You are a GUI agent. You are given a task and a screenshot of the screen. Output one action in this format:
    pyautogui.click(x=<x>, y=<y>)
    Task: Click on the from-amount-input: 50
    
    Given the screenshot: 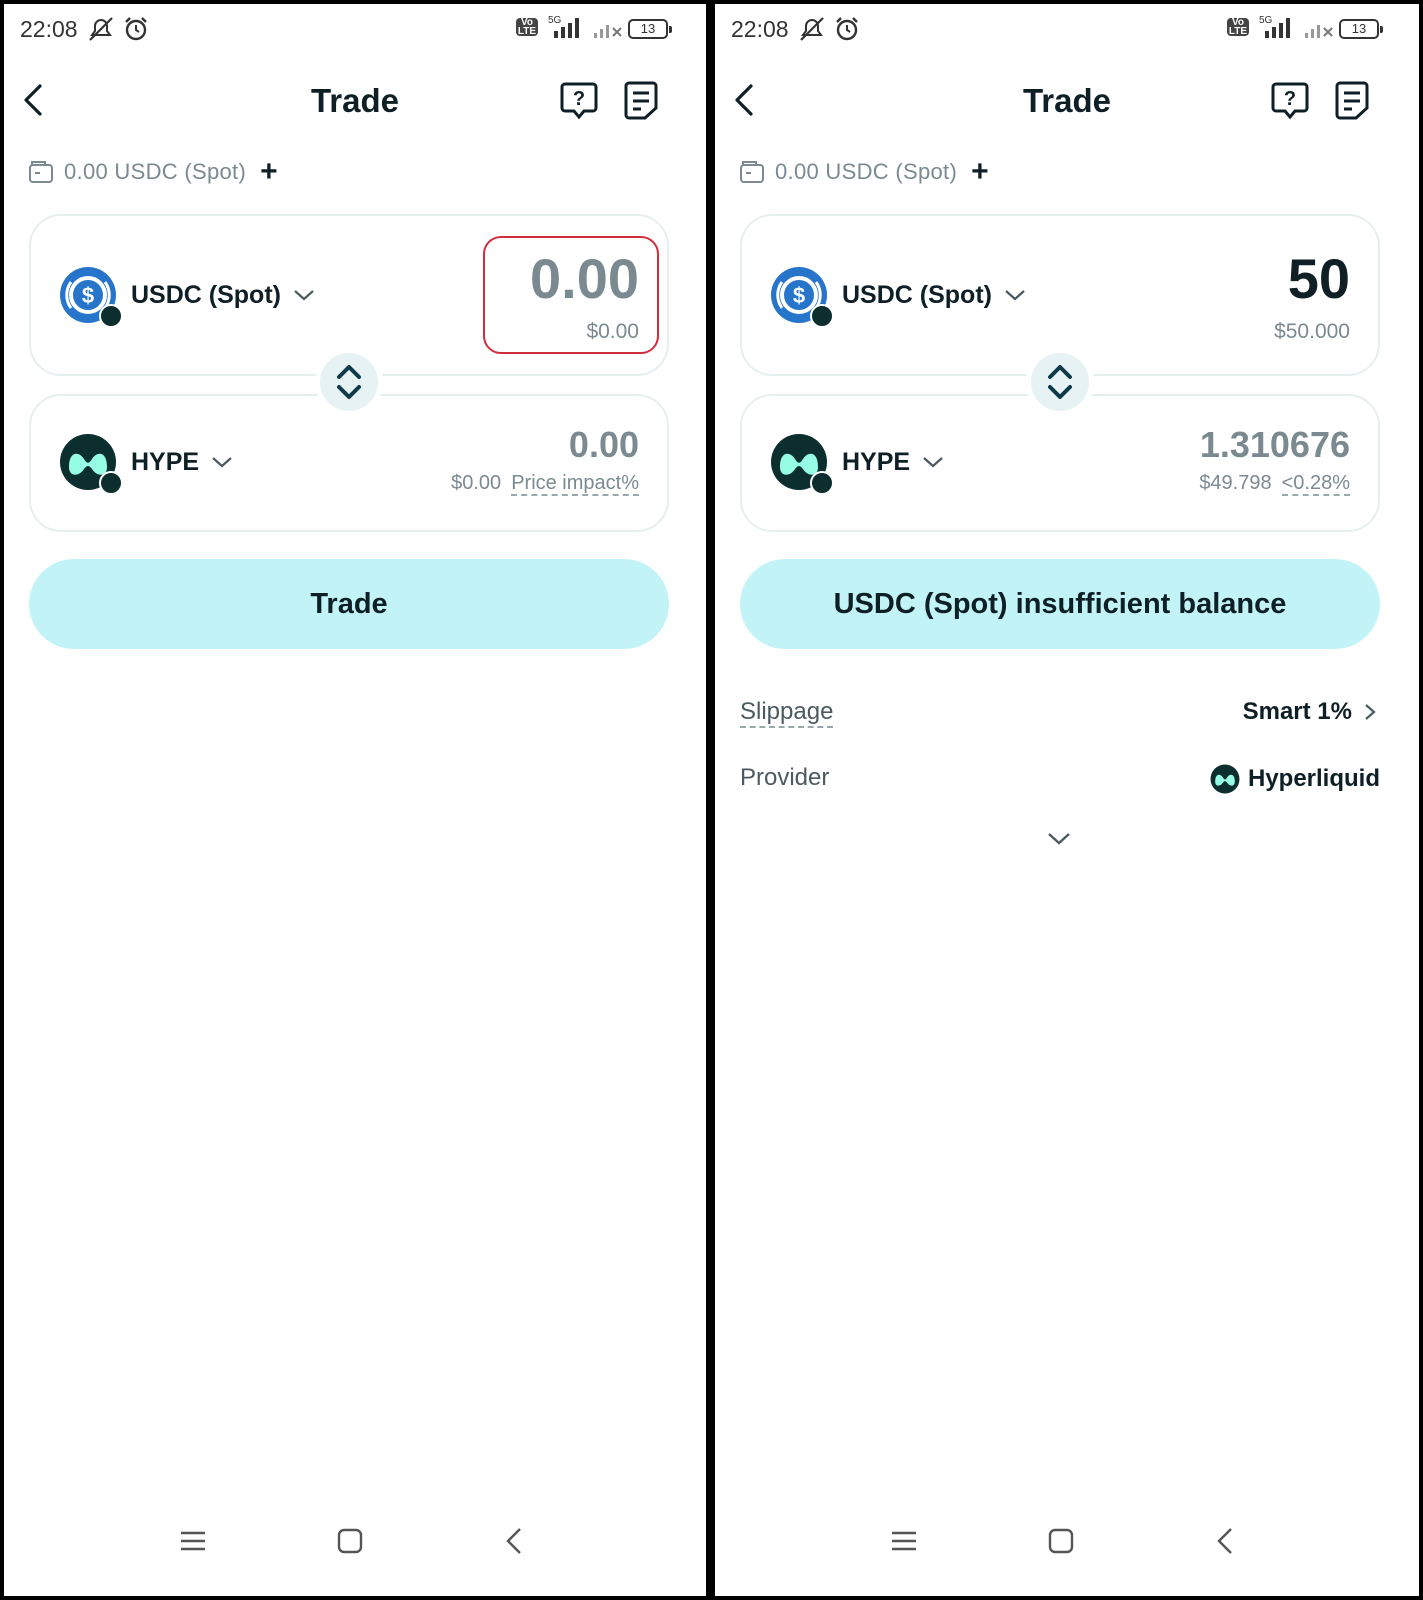 What is the action you would take?
    pyautogui.click(x=1312, y=279)
    